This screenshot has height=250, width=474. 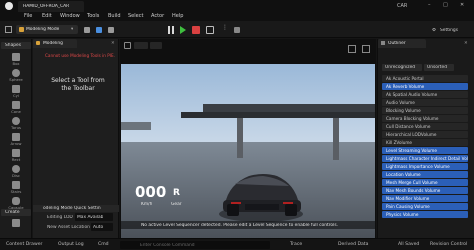 I want to click on output-log-button: Output Log, so click(x=71, y=244).